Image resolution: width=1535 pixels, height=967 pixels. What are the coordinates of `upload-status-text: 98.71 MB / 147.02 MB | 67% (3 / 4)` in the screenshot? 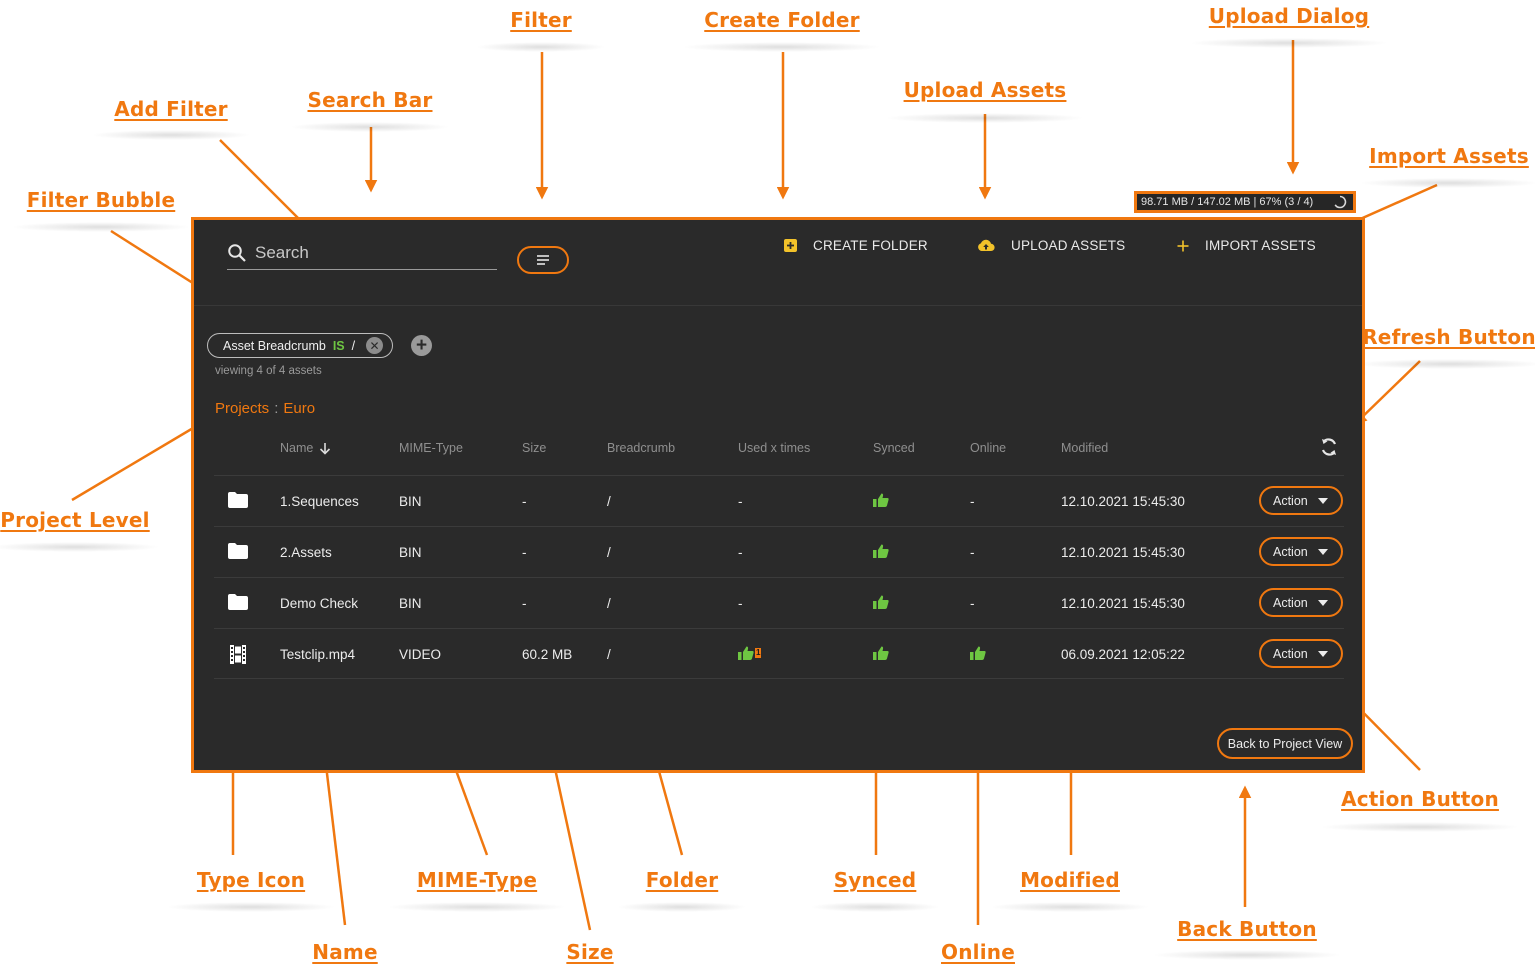 It's located at (1227, 202).